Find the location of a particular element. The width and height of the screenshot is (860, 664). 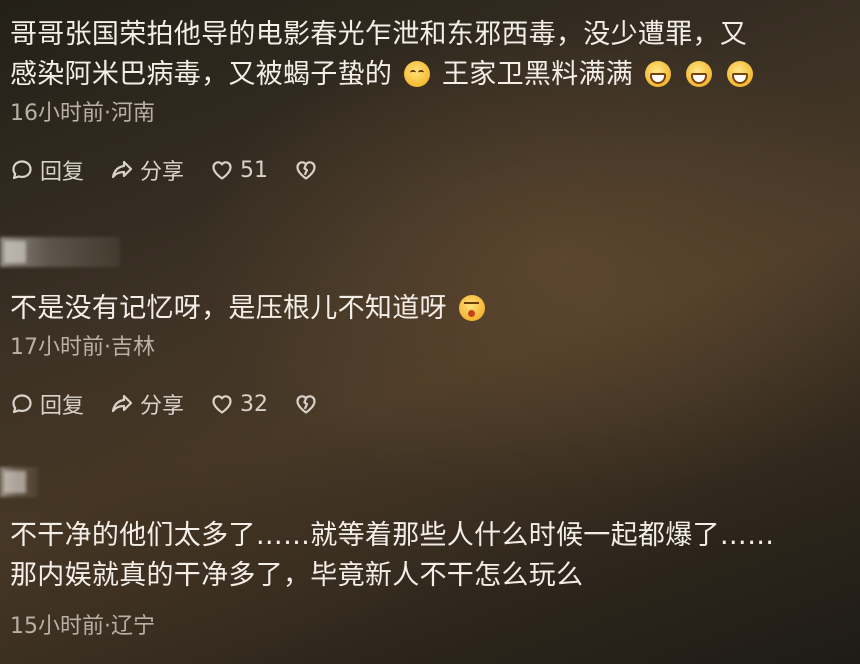

comment-meta: 15小时前·辽宁 is located at coordinates (82, 626).